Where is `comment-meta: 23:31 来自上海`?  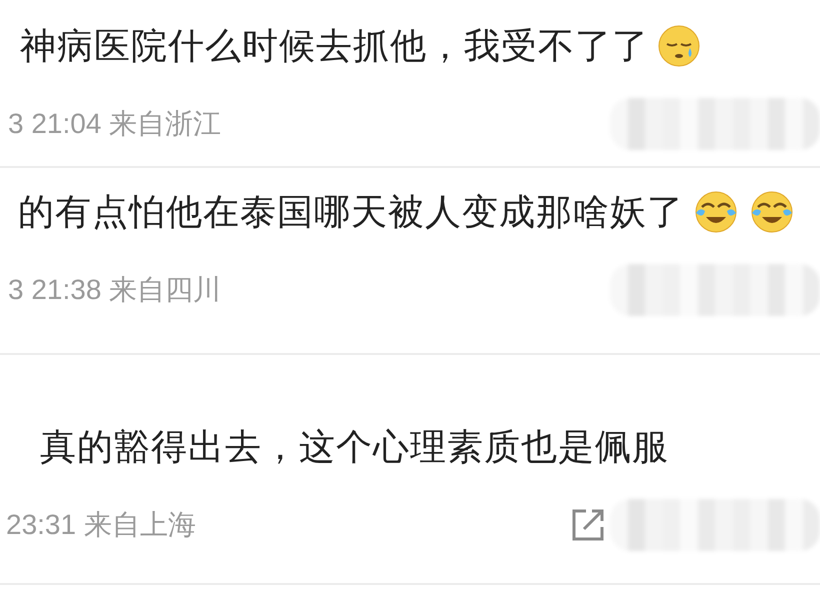
comment-meta: 23:31 来自上海 is located at coordinates (101, 525).